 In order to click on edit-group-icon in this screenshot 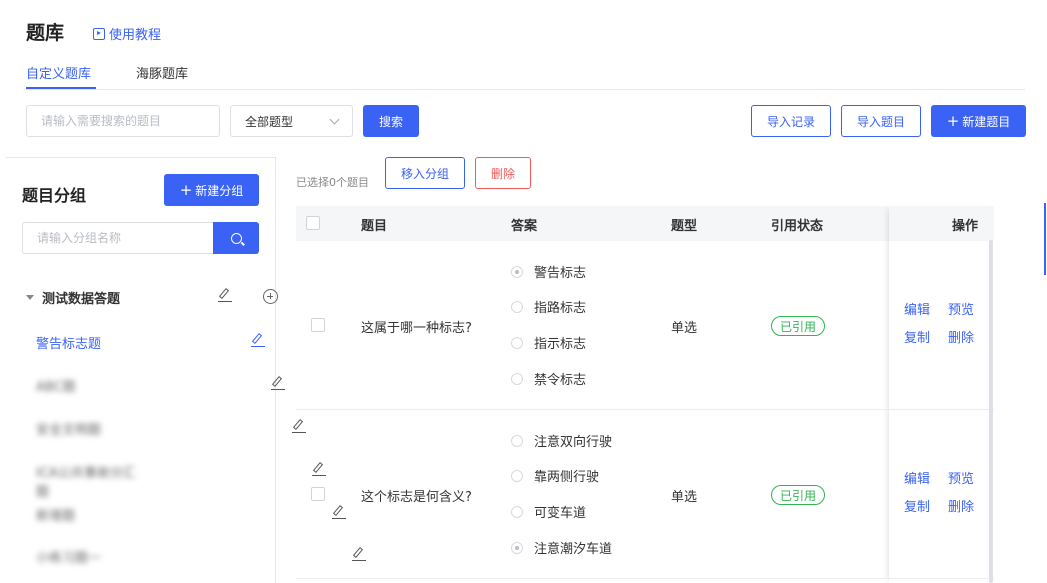, I will do `click(225, 295)`.